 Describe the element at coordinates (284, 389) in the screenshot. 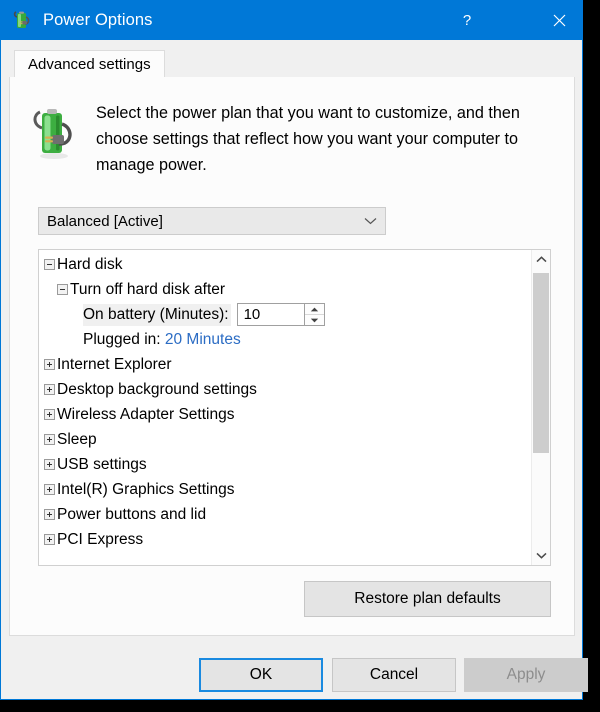

I see `tree-item-desktop-background-settings: Desktop background settings` at that location.